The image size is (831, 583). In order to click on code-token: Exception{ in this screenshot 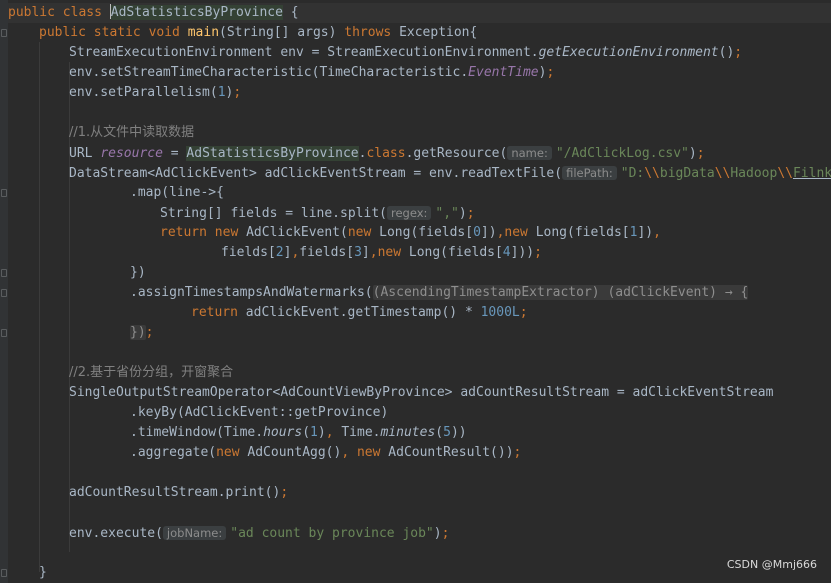, I will do `click(438, 32)`.